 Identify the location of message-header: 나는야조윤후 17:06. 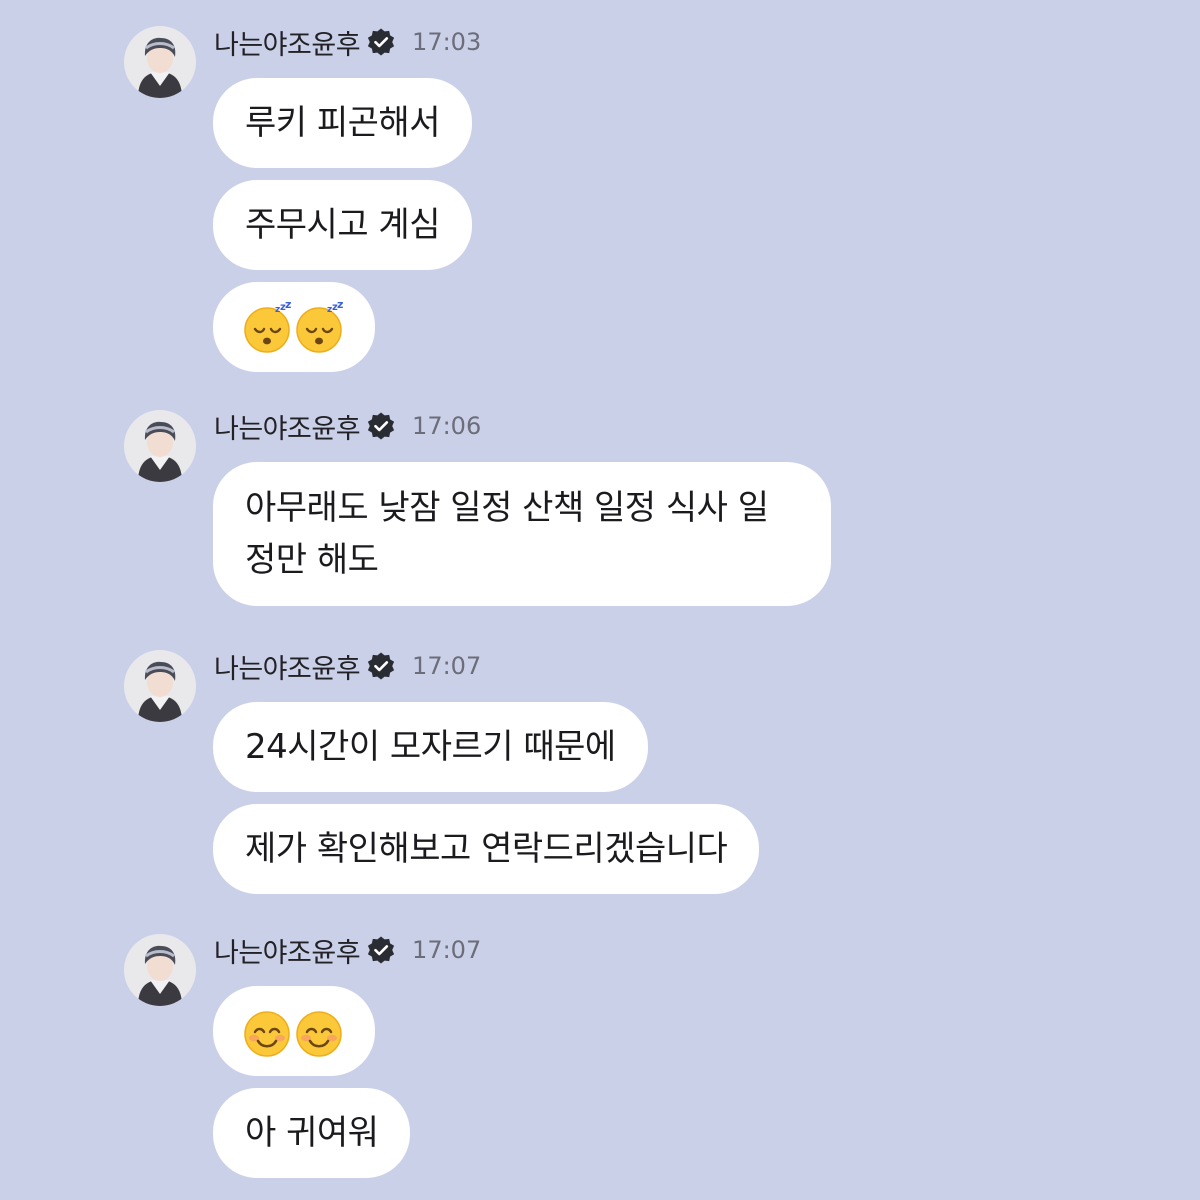
(348, 427).